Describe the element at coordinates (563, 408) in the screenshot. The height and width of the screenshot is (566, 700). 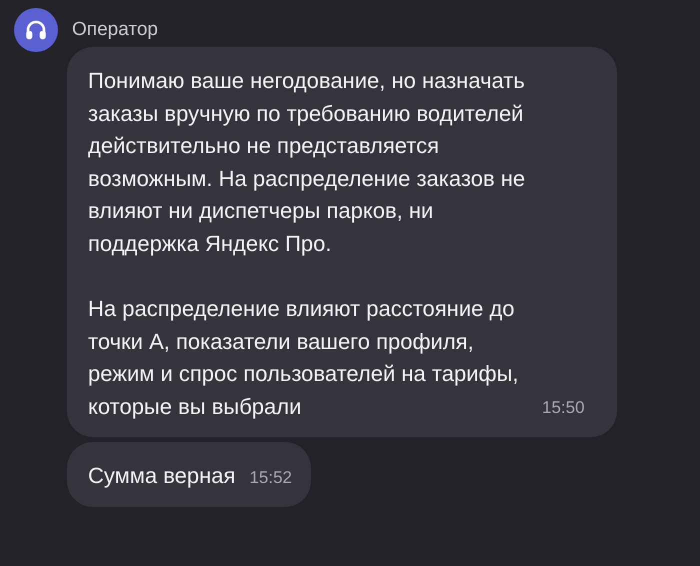
I see `message-time: 15:50` at that location.